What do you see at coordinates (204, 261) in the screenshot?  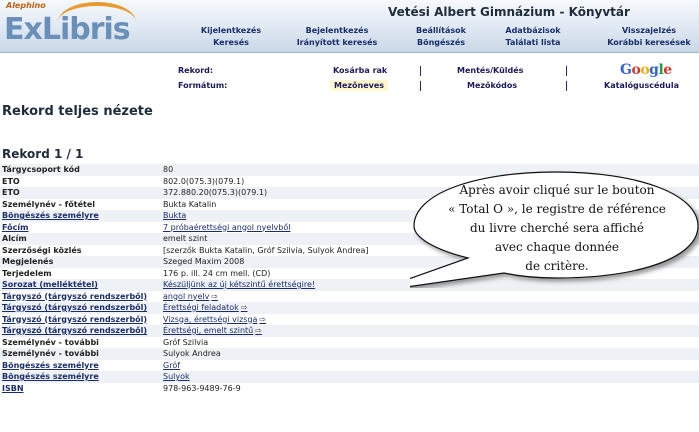 I see `field-value-text: Szeged Maxim 2008` at bounding box center [204, 261].